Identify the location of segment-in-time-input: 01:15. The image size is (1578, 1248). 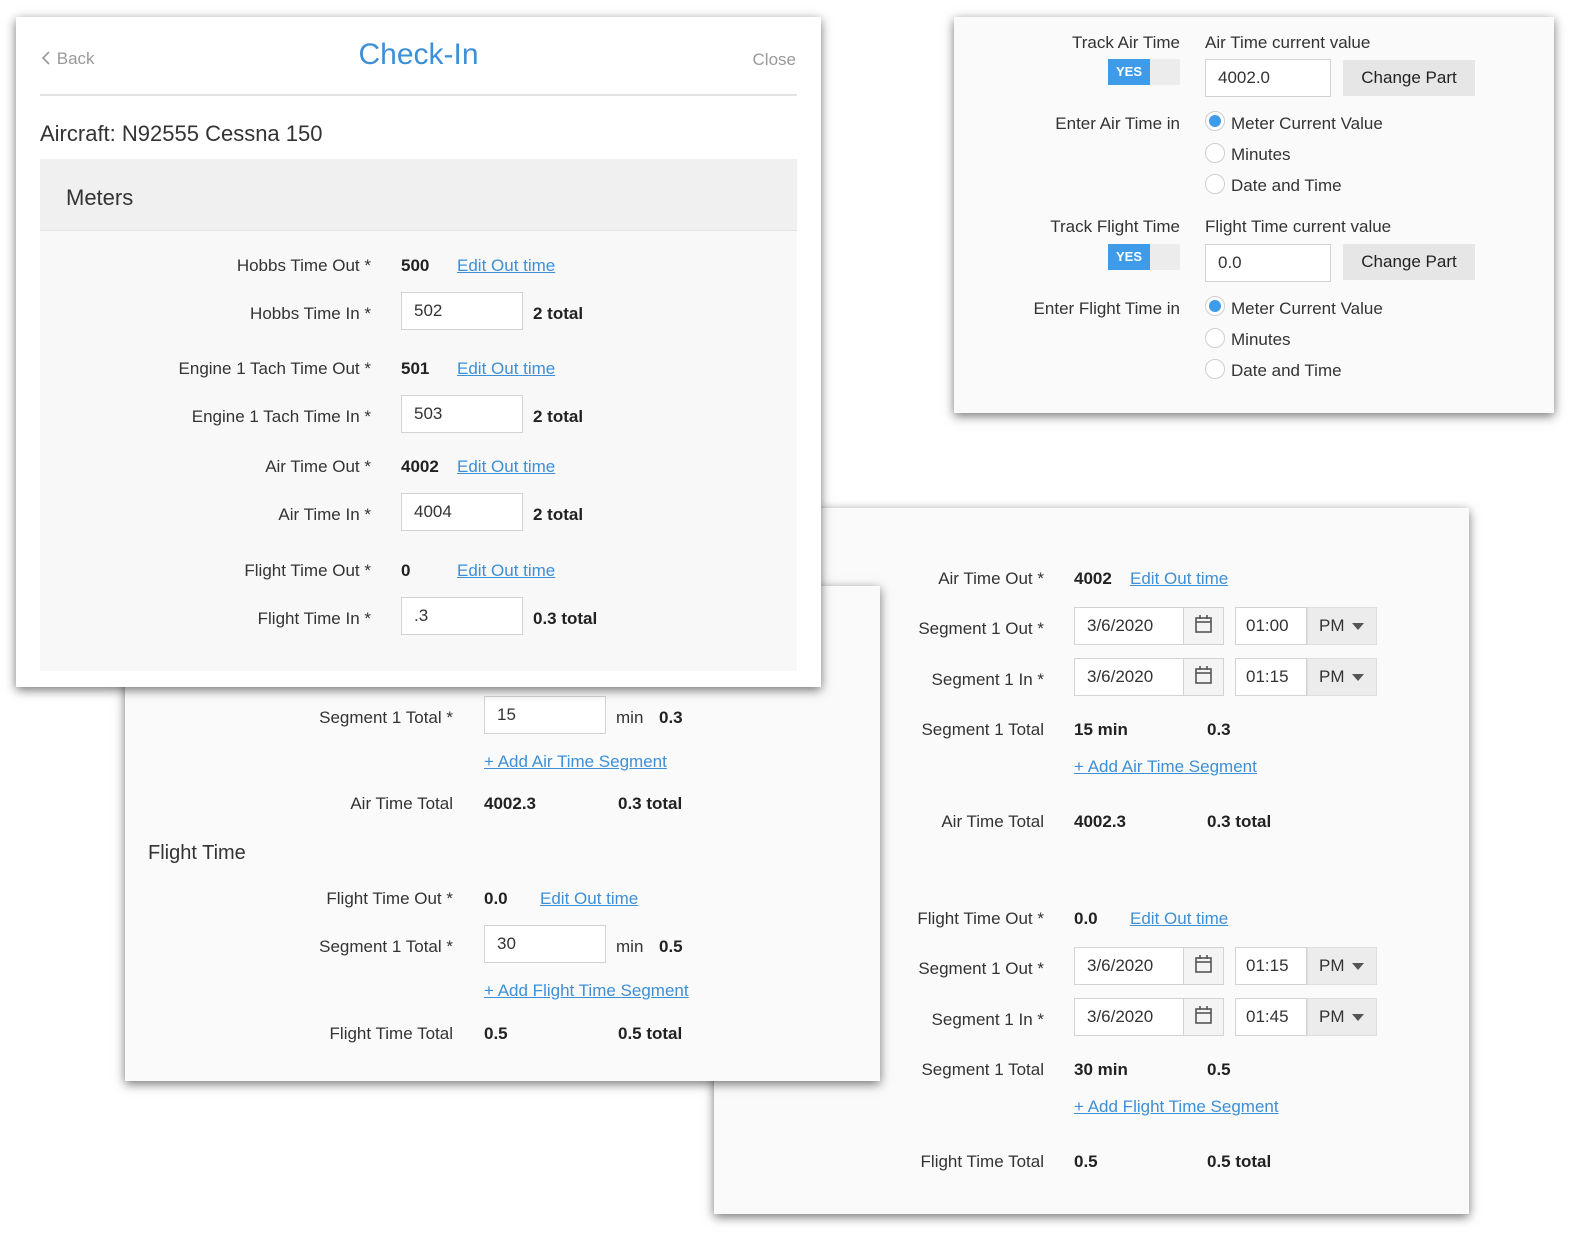
(1271, 677).